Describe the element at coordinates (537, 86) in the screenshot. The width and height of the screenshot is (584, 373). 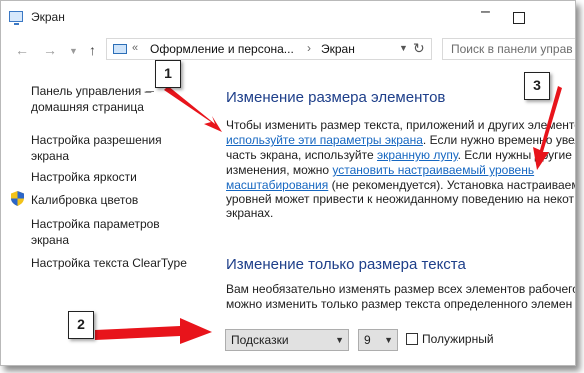
I see `annotation-marker-3: 3` at that location.